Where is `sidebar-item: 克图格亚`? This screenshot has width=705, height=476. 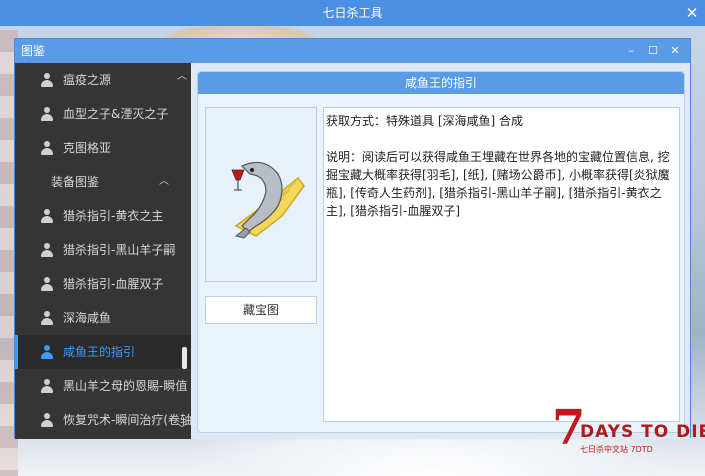
sidebar-item: 克图格亚 is located at coordinates (103, 148).